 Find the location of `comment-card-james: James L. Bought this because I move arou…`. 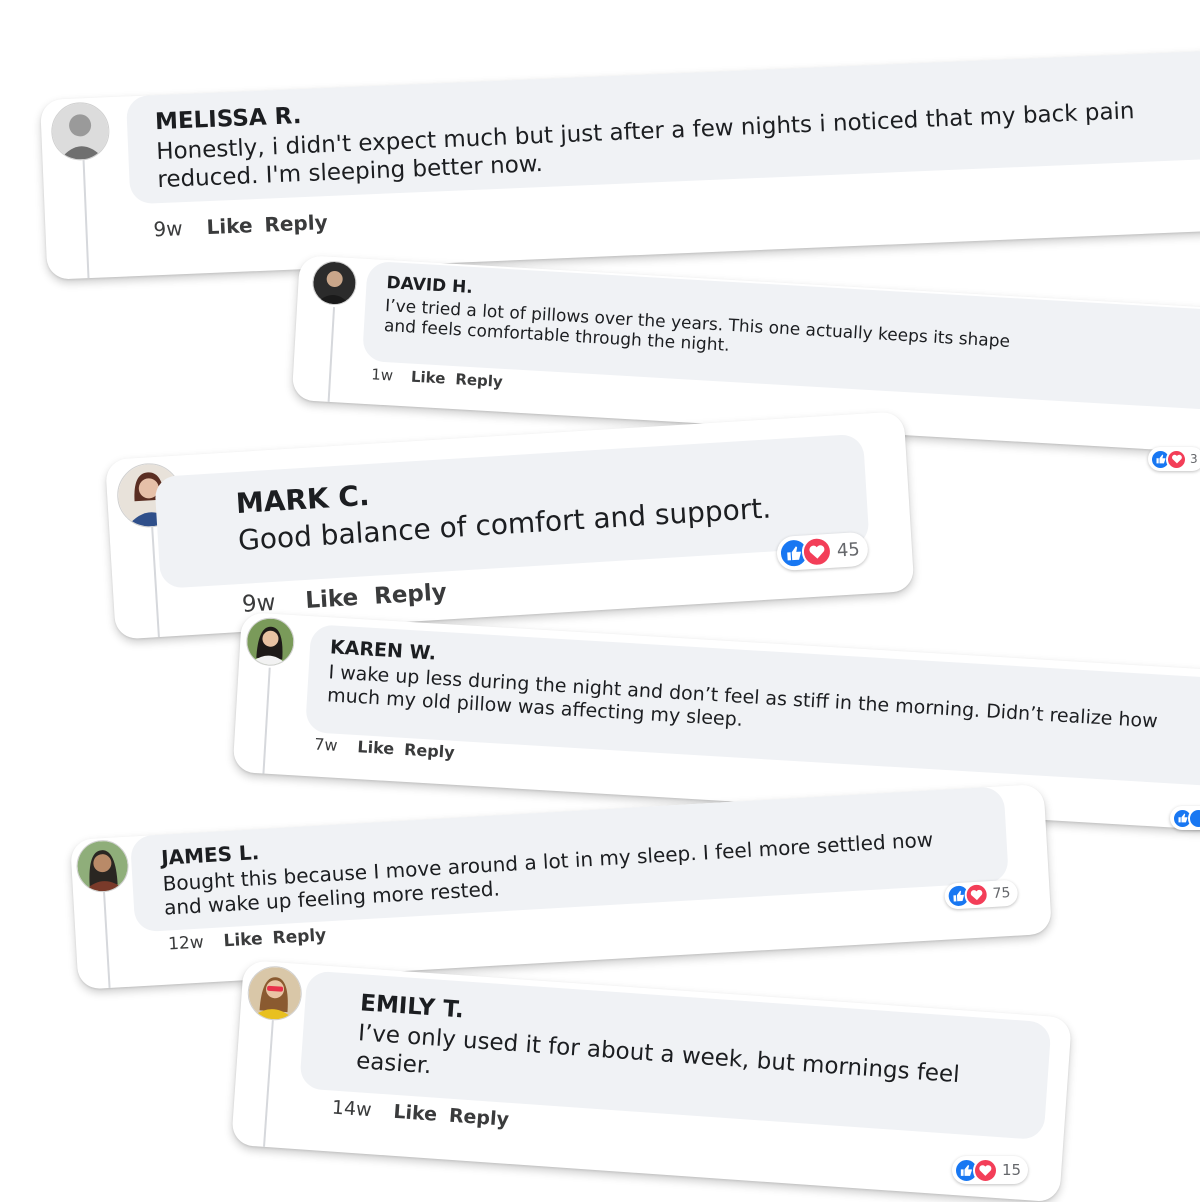

comment-card-james: James L. Bought this because I move arou… is located at coordinates (561, 886).